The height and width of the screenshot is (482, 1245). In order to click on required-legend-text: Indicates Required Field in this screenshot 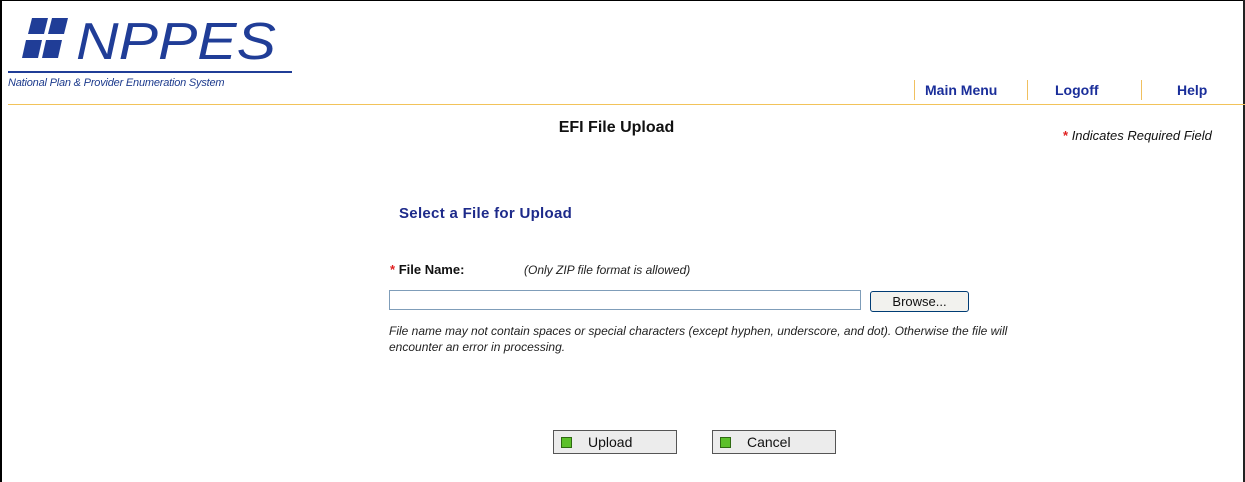, I will do `click(1141, 135)`.